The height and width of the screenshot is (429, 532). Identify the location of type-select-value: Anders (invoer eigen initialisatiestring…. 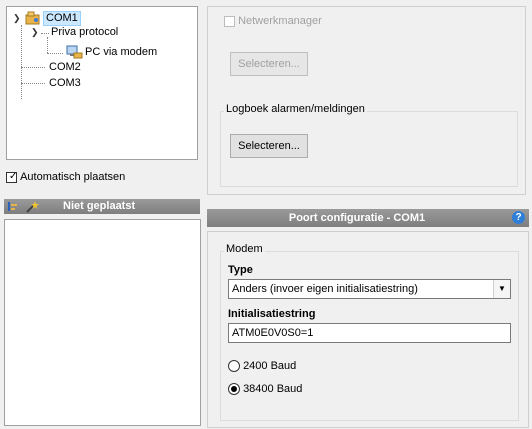
(325, 289).